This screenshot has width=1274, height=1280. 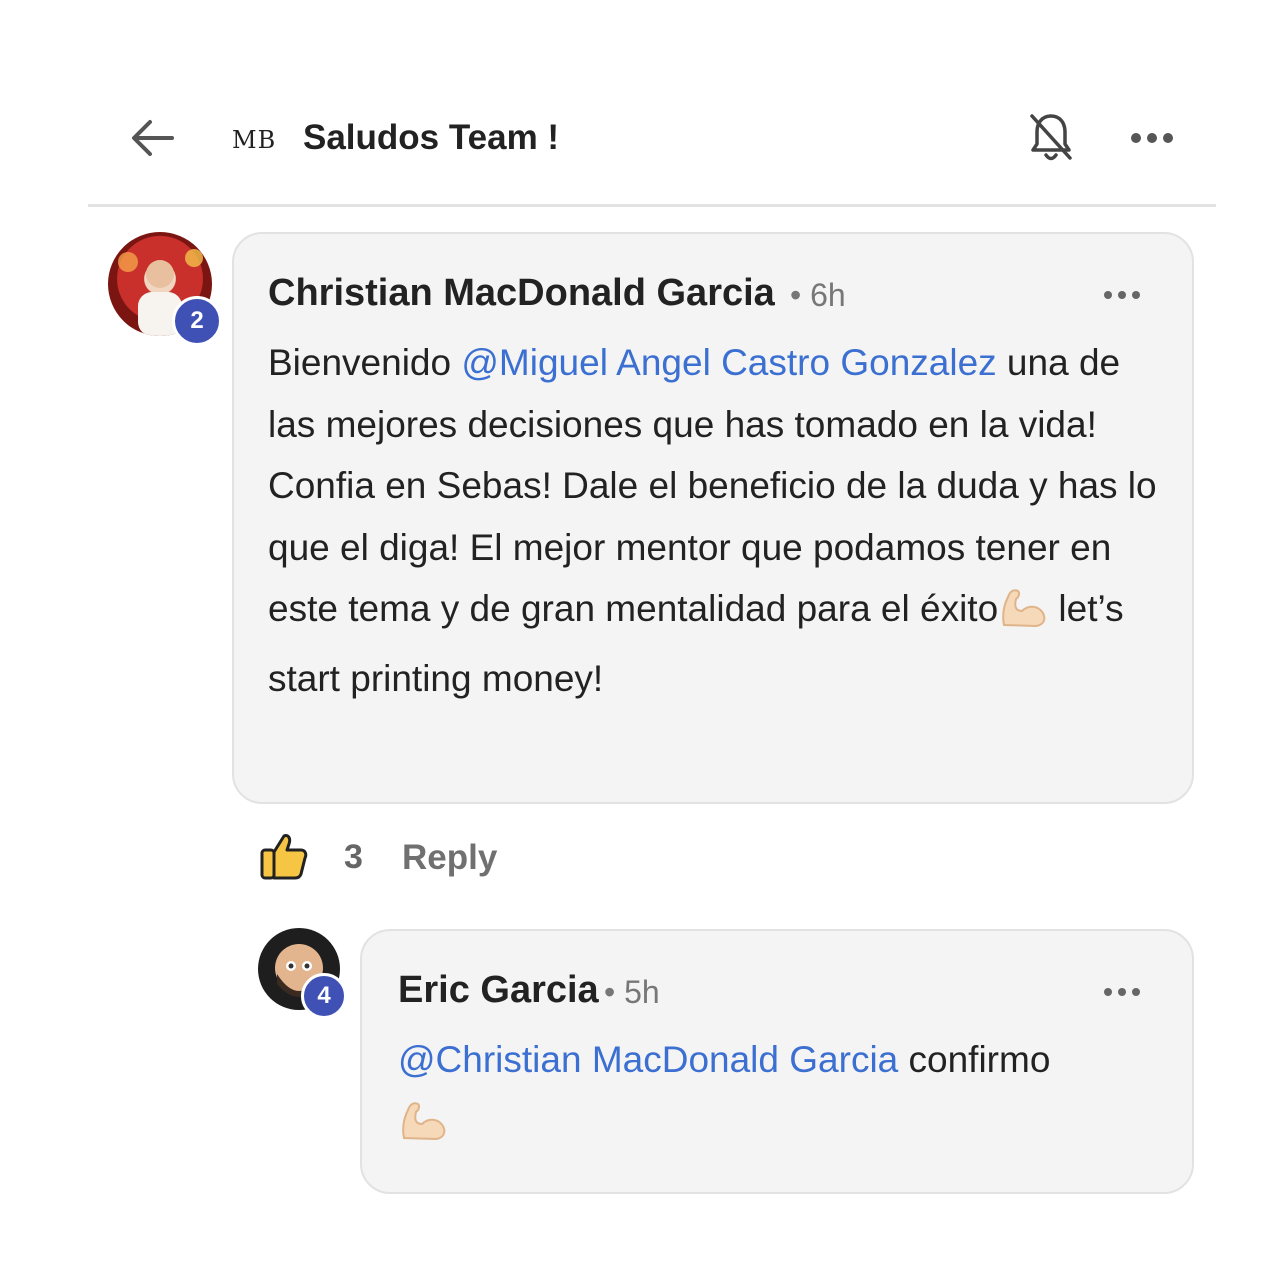 I want to click on back-button, so click(x=153, y=138).